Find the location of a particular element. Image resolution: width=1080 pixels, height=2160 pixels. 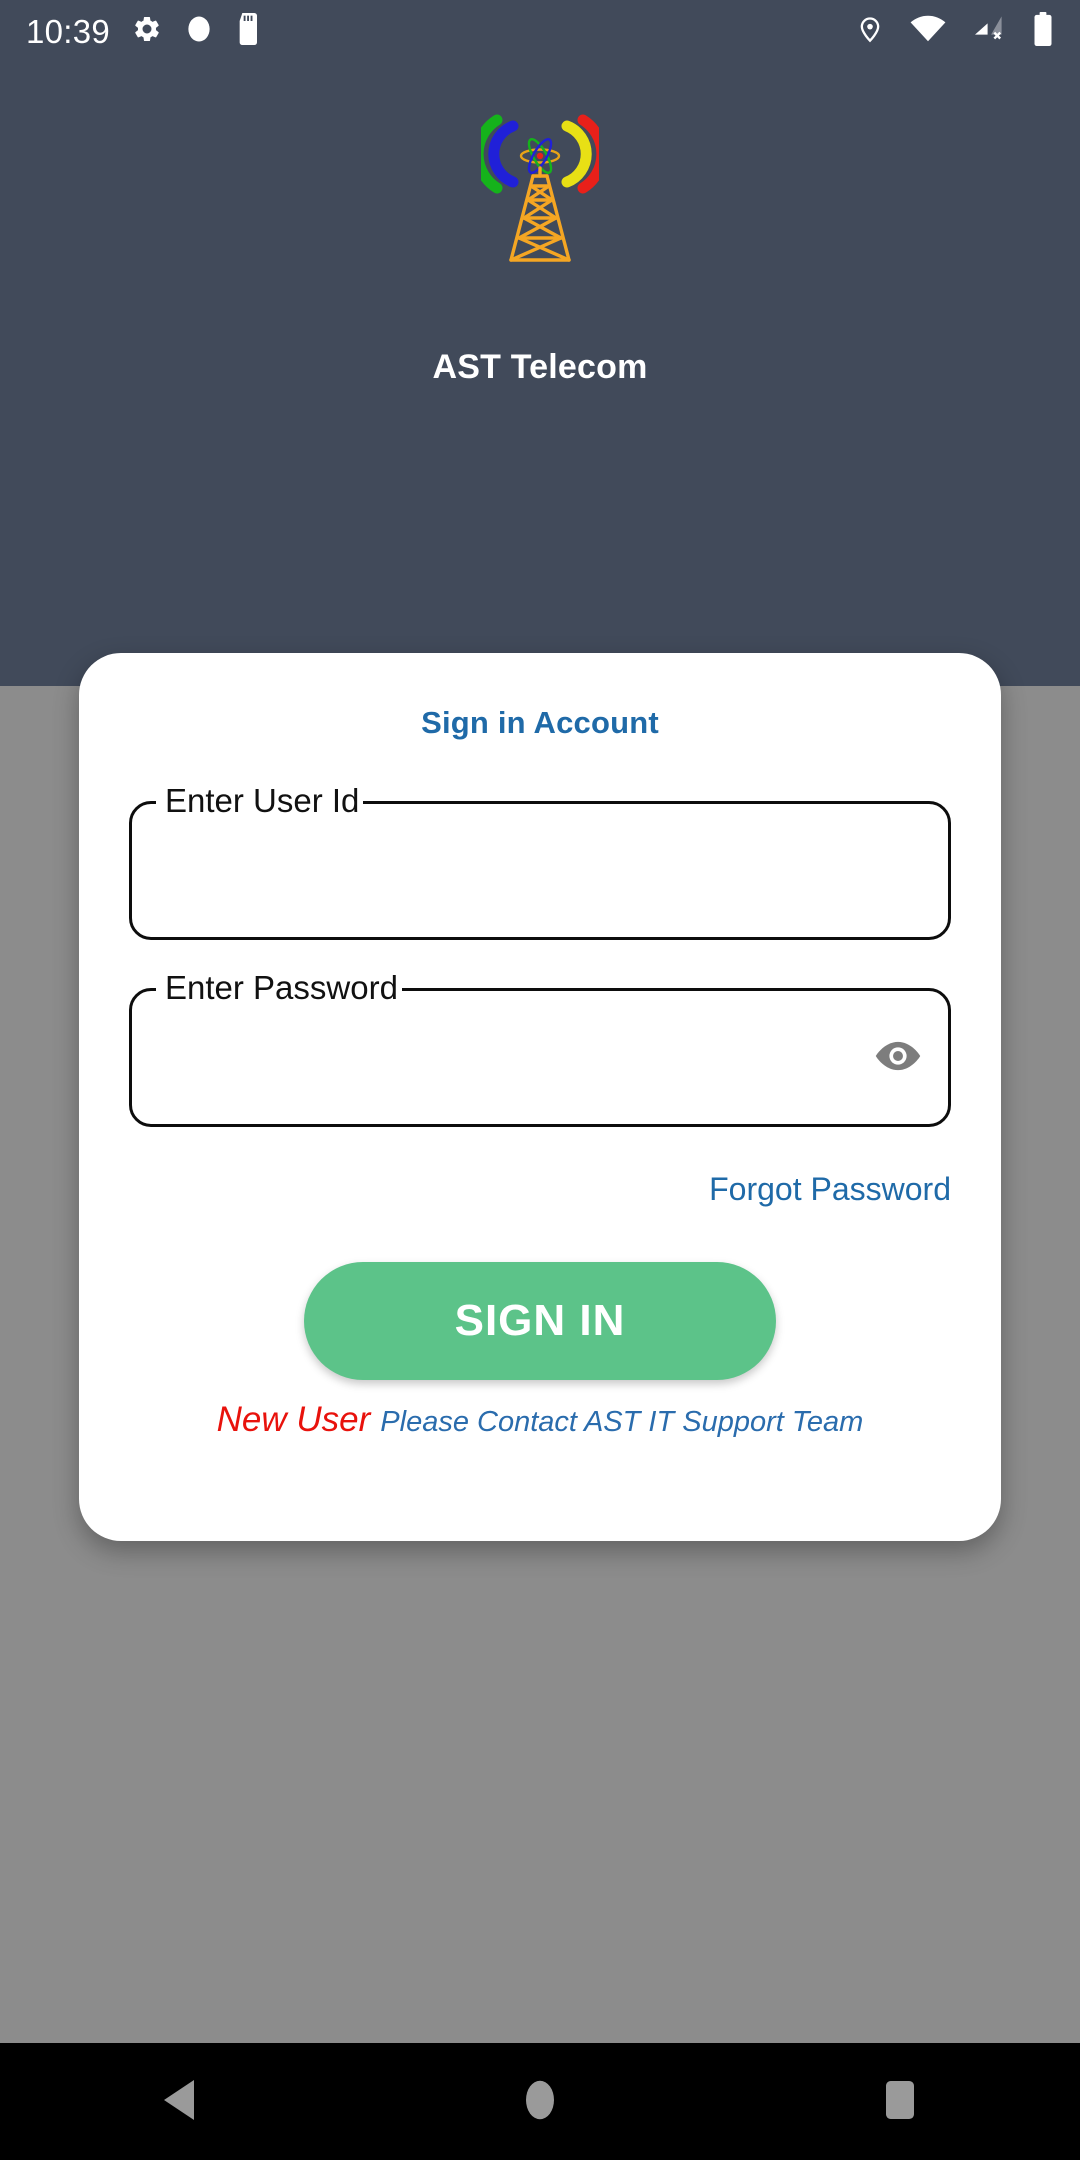

sign-in-button: SIGN IN is located at coordinates (540, 1321).